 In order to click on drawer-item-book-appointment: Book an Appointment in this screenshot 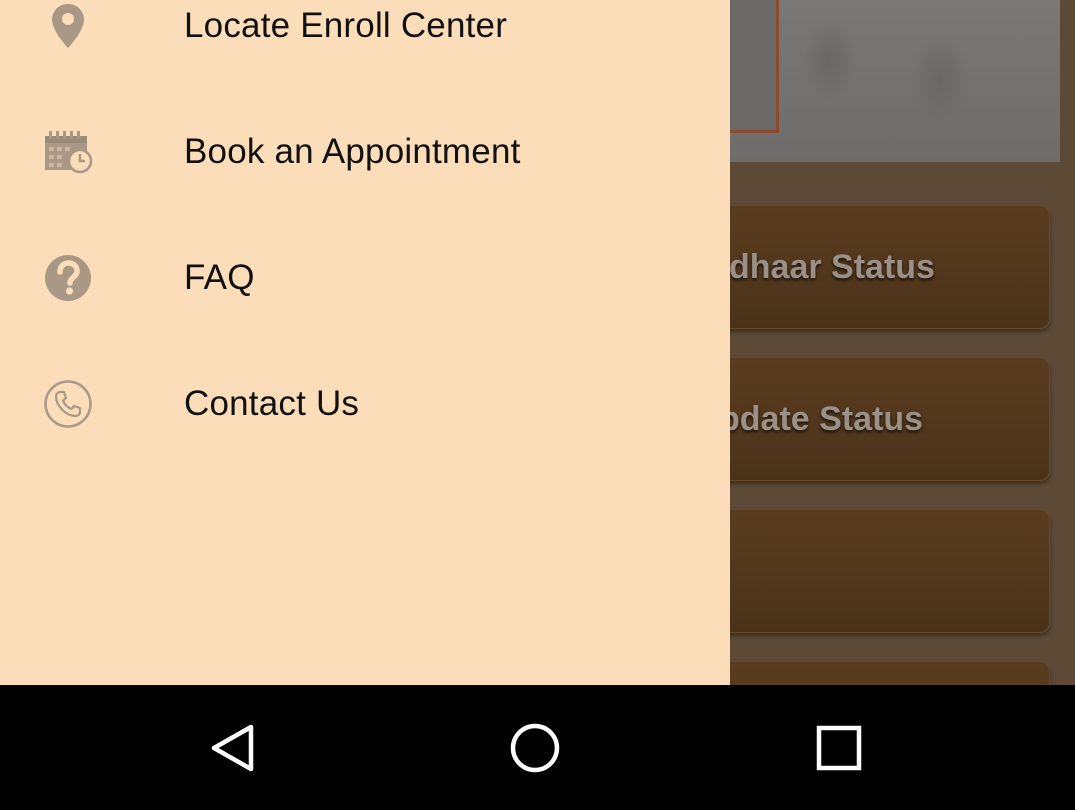, I will do `click(365, 152)`.